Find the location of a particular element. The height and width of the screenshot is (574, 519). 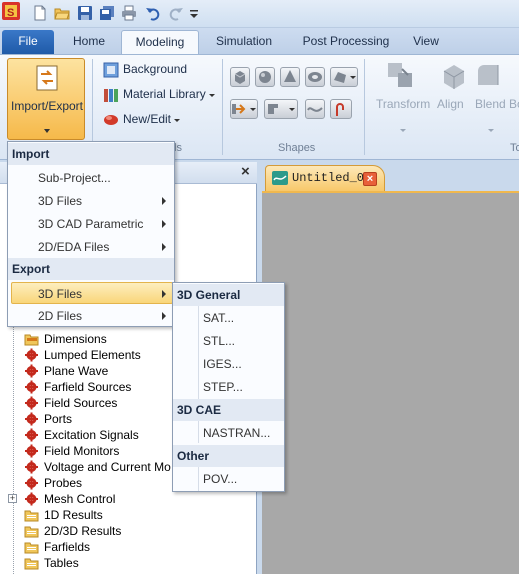

sphere-icon is located at coordinates (265, 77).